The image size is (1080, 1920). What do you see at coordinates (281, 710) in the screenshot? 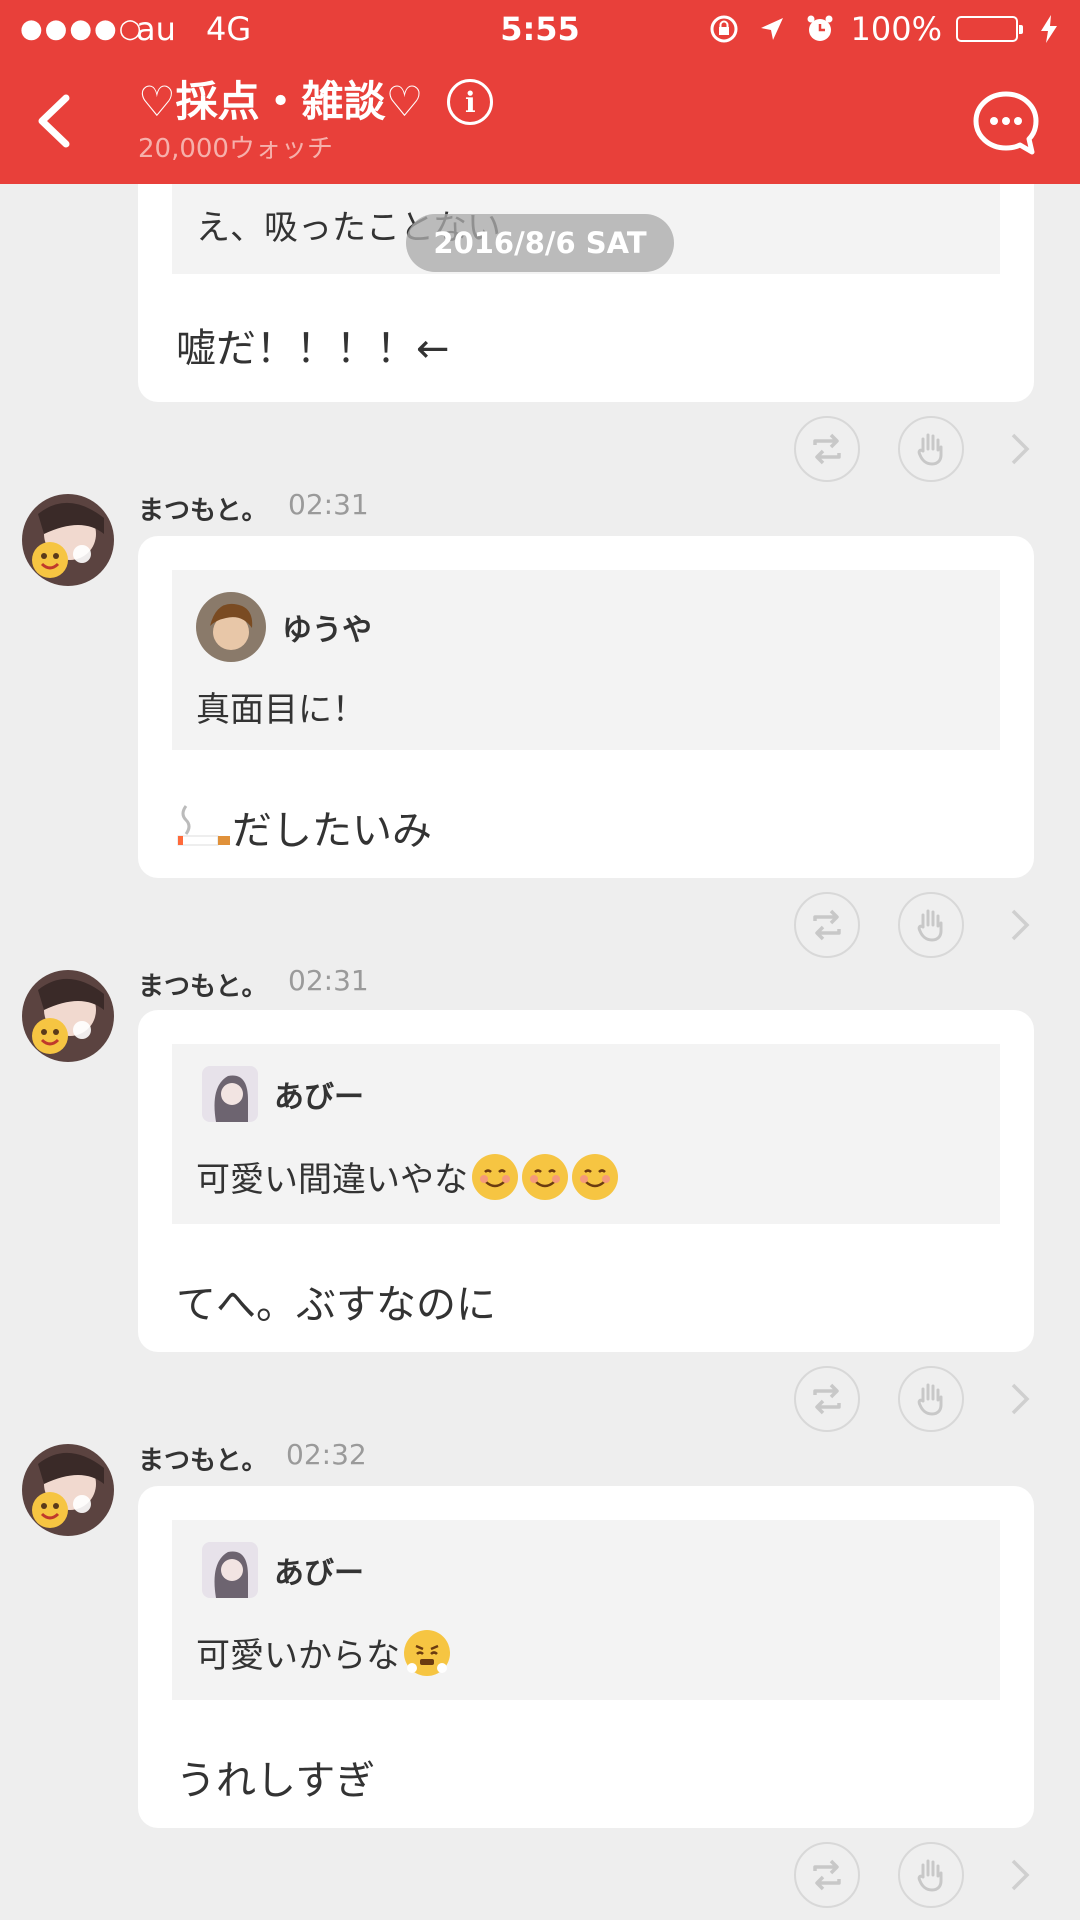
I see `quote-text: 真面目に！` at bounding box center [281, 710].